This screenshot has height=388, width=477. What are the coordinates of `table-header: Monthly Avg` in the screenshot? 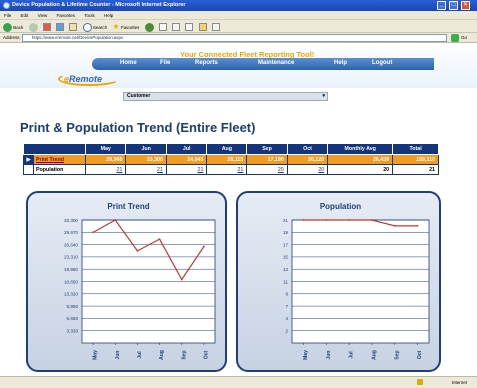 It's located at (360, 149).